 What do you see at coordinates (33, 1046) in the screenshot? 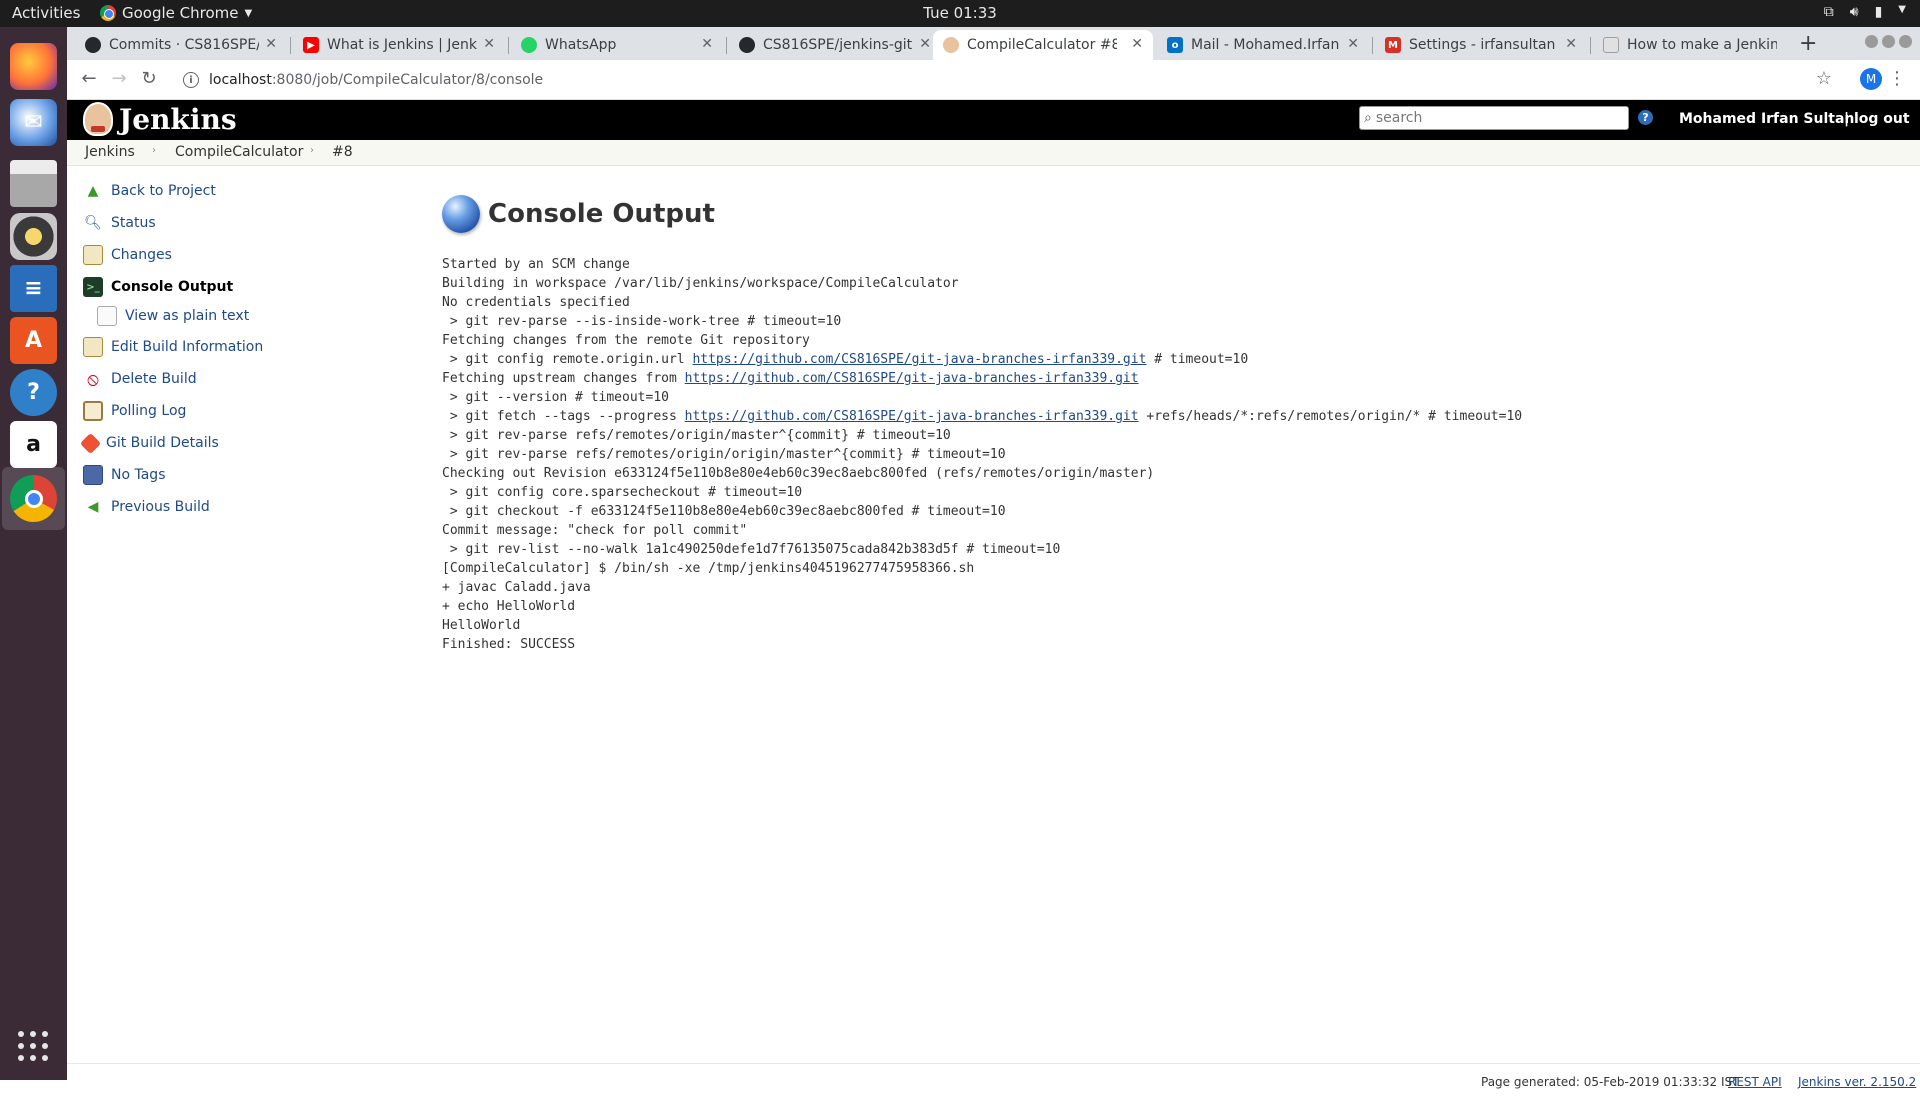
I see `show-apps-icon` at bounding box center [33, 1046].